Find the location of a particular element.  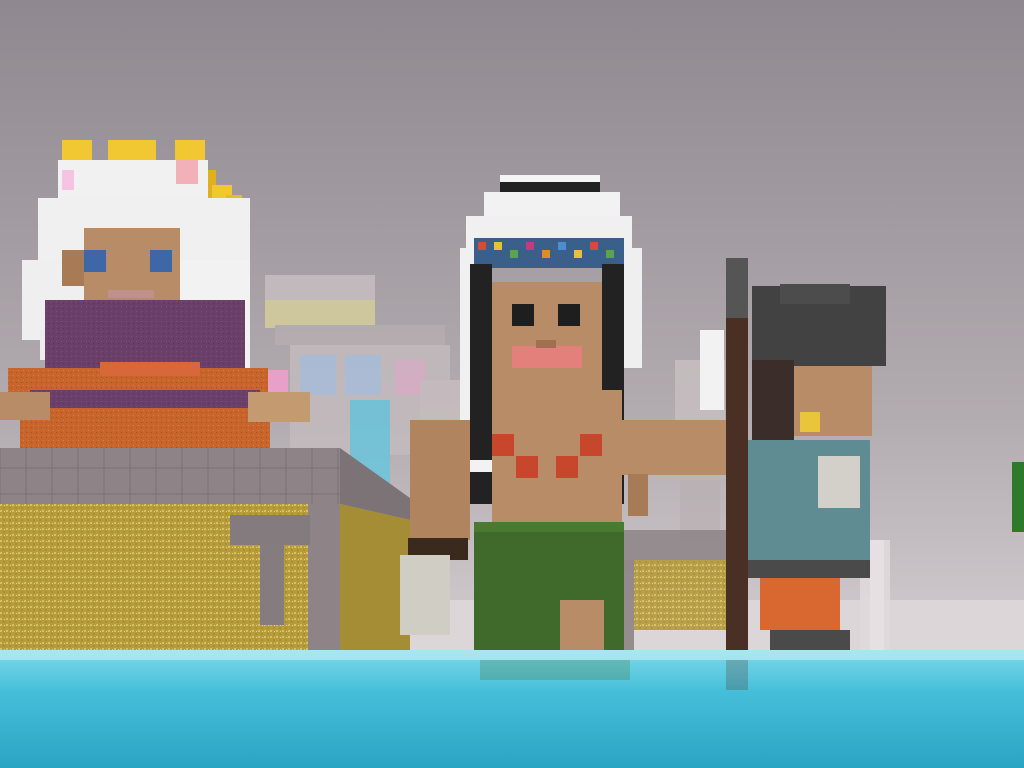

queen-right-arm is located at coordinates (279, 407).